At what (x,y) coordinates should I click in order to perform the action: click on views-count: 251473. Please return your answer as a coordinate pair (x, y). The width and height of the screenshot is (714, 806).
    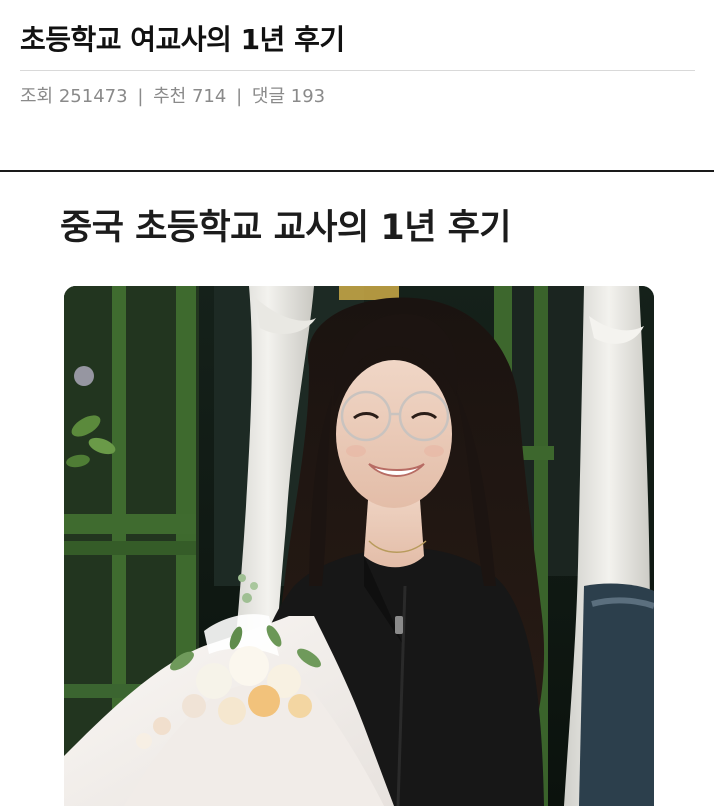
    Looking at the image, I should click on (93, 96).